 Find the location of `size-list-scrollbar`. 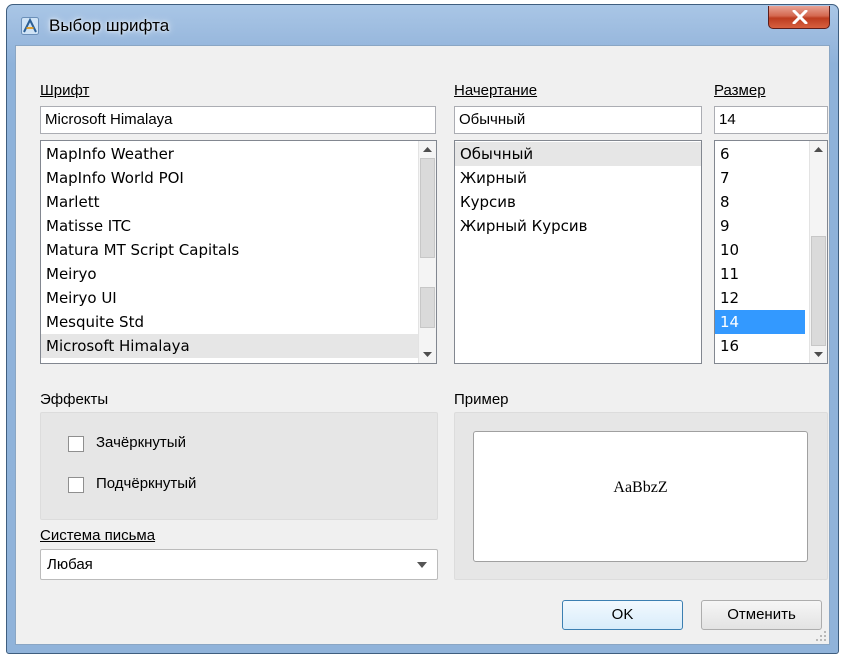

size-list-scrollbar is located at coordinates (818, 252).